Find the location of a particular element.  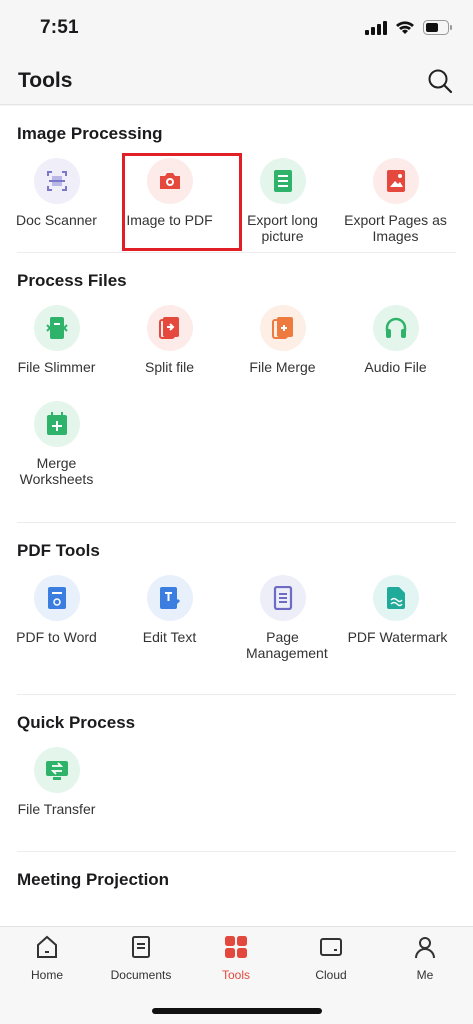

tool-label: PDF Watermark is located at coordinates (397, 637).